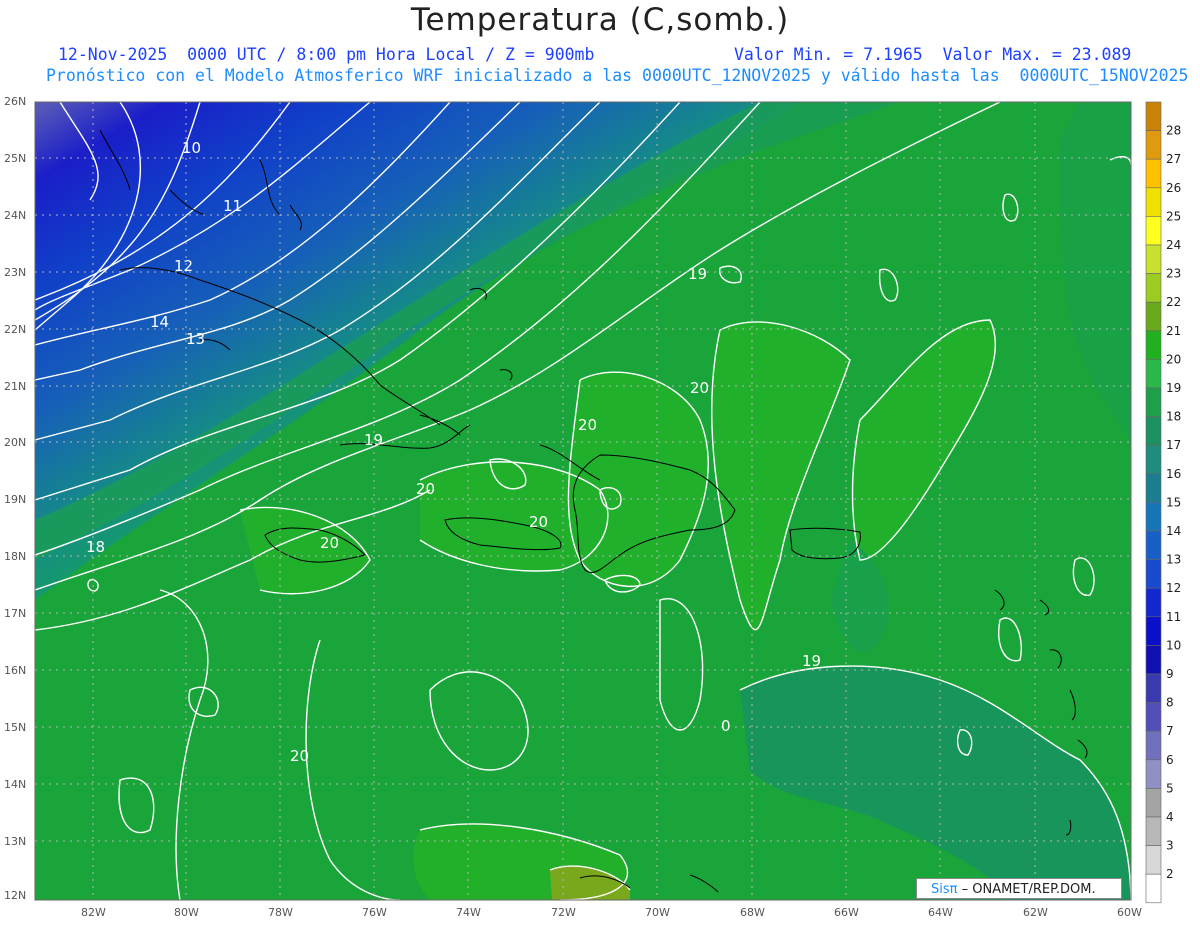 Image resolution: width=1200 pixels, height=927 pixels. What do you see at coordinates (1173, 645) in the screenshot?
I see `colorbar-tick-label: 10` at bounding box center [1173, 645].